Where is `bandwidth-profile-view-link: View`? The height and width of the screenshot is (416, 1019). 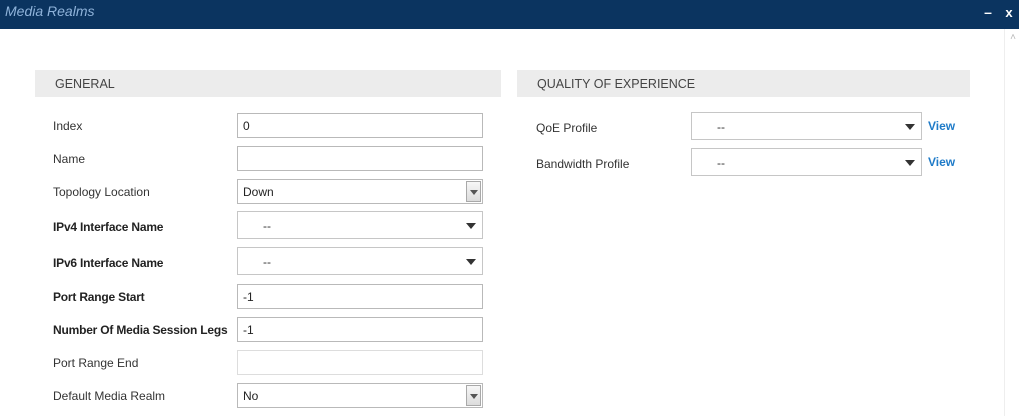 bandwidth-profile-view-link: View is located at coordinates (941, 162).